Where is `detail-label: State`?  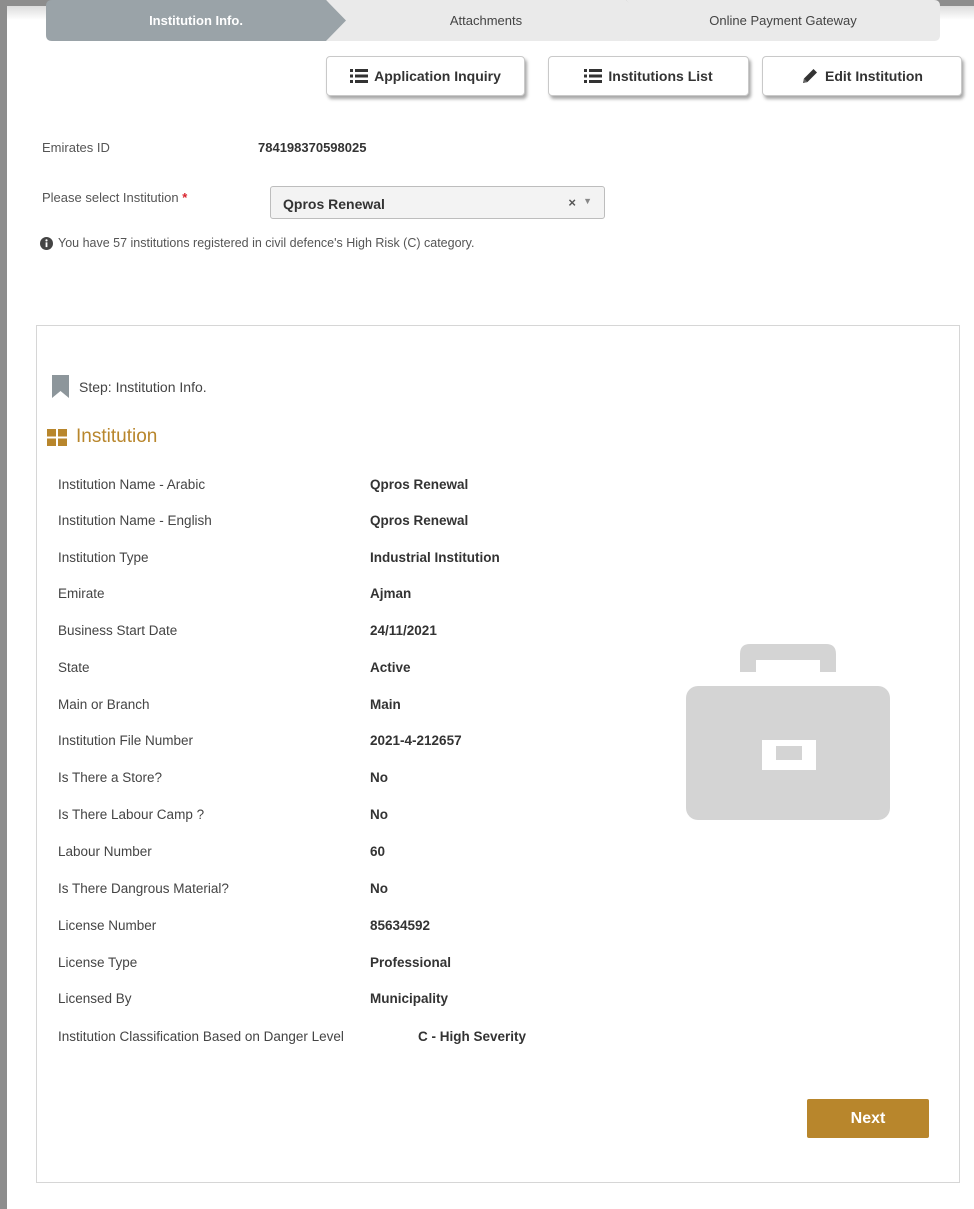
detail-label: State is located at coordinates (74, 667).